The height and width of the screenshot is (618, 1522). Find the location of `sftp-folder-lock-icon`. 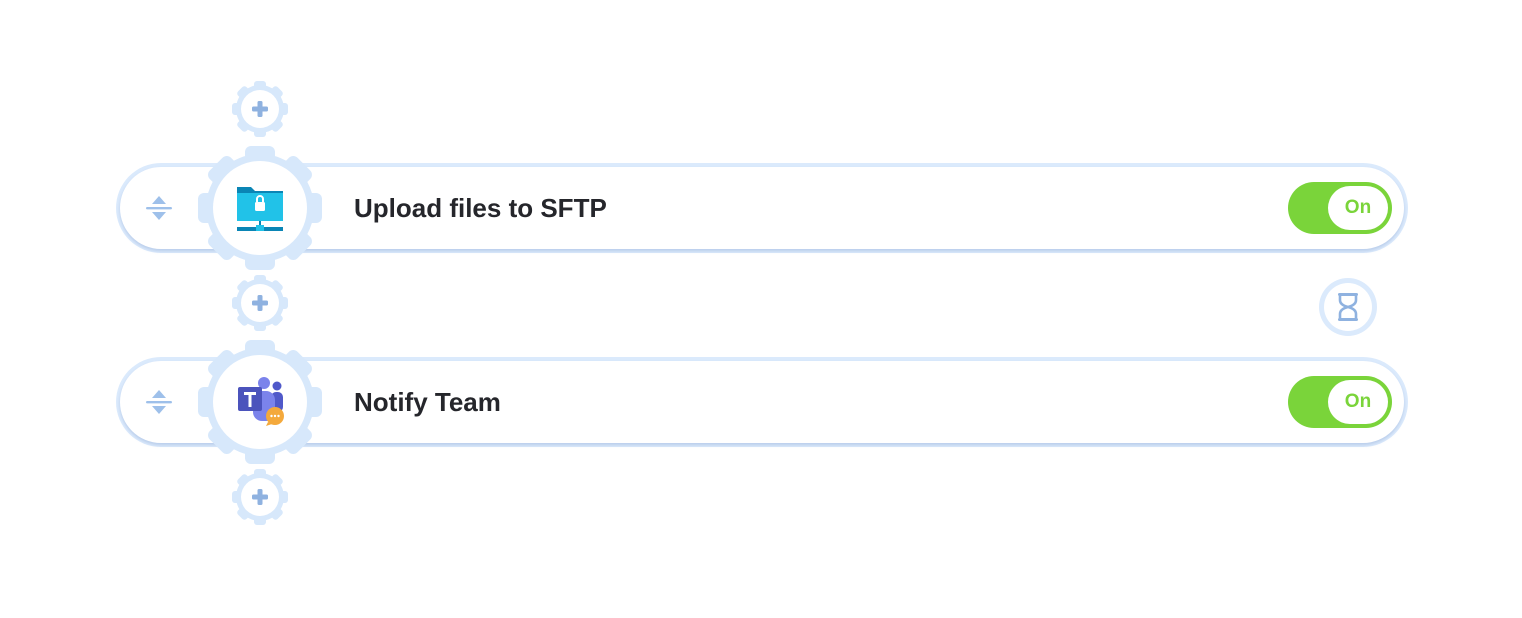

sftp-folder-lock-icon is located at coordinates (260, 208).